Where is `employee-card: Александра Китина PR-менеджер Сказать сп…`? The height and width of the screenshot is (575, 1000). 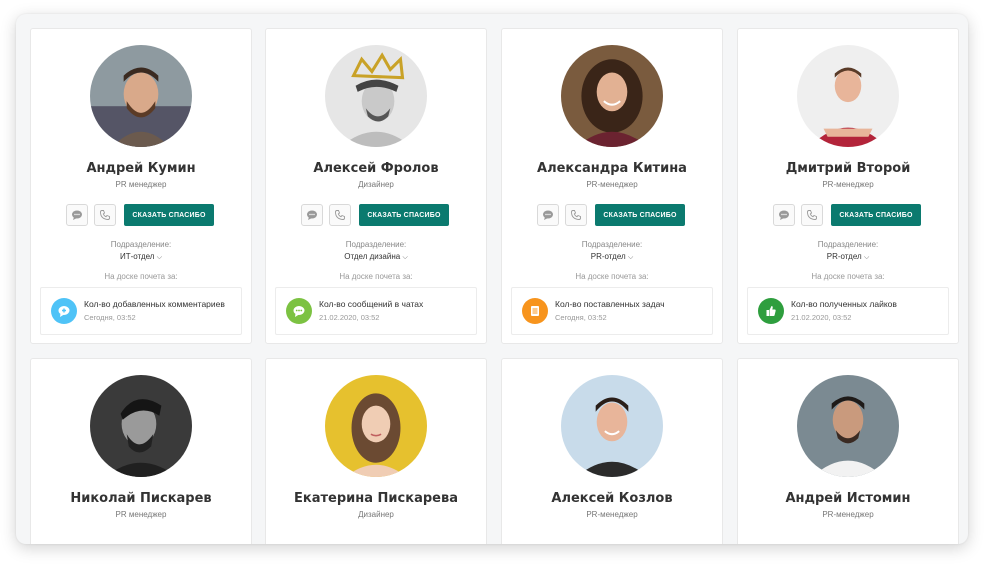
employee-card: Александра Китина PR-менеджер Сказать сп… is located at coordinates (612, 186).